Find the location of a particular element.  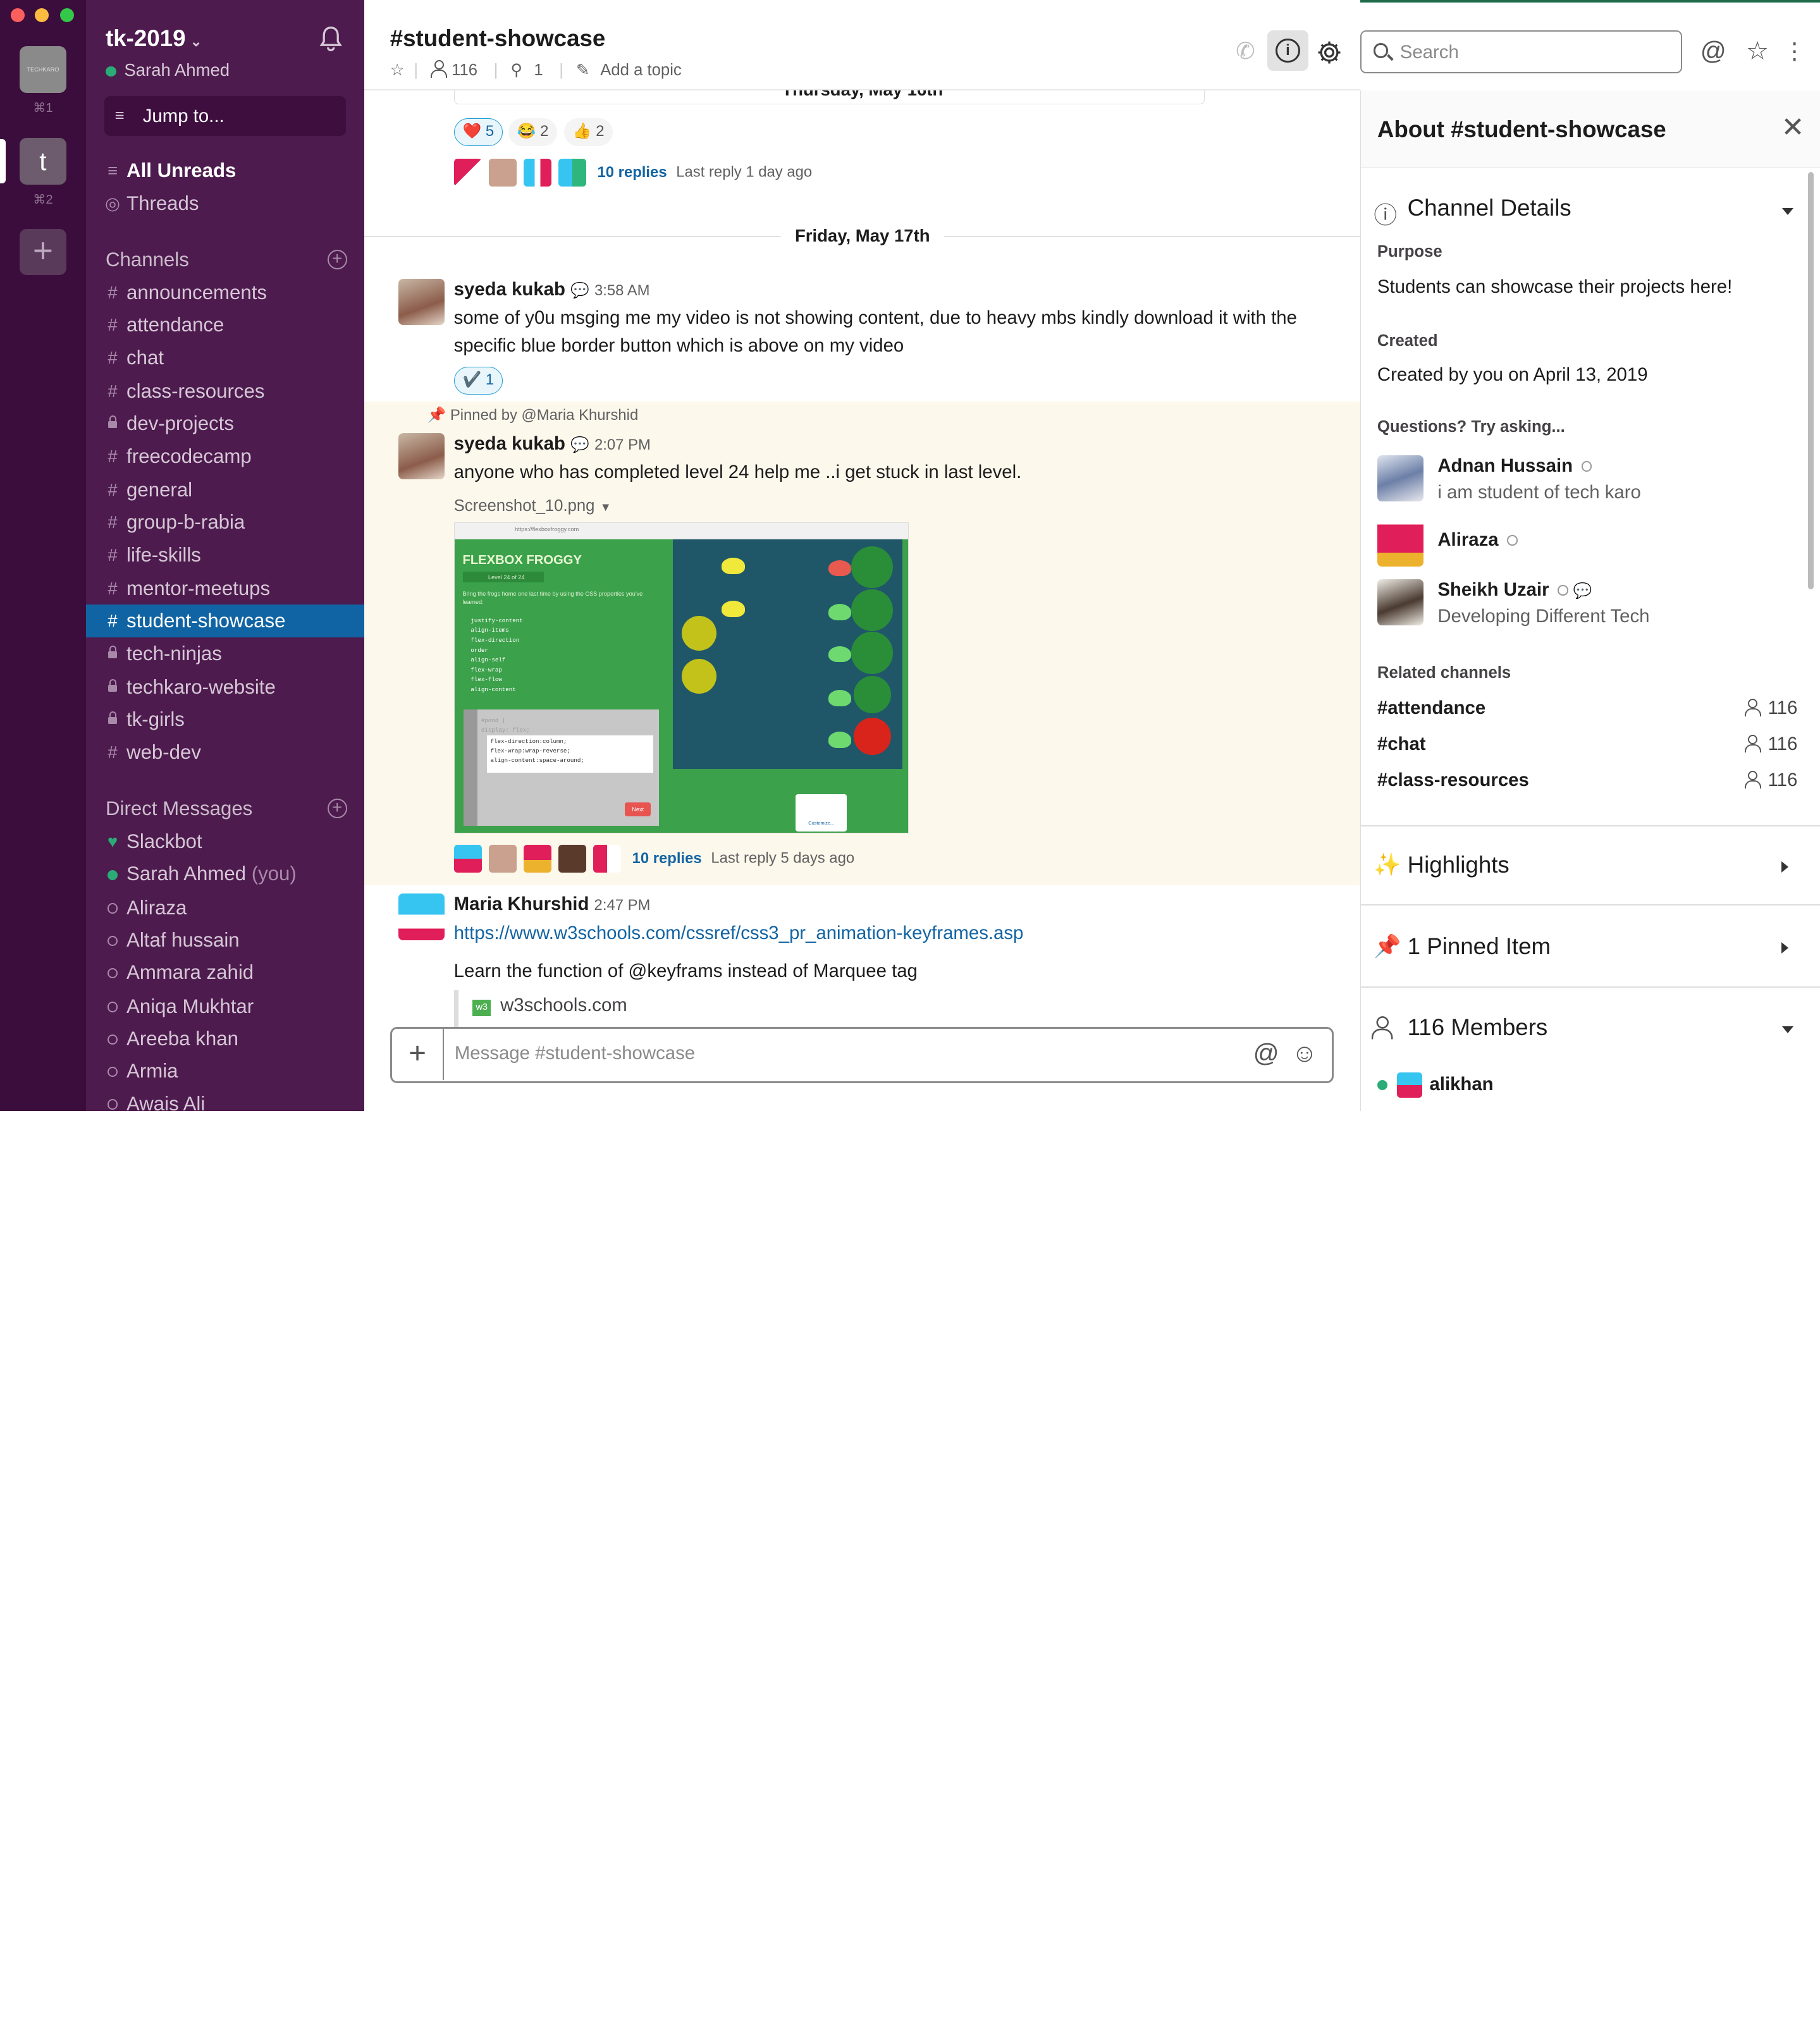

message-time: 3:58 AM is located at coordinates (622, 290).